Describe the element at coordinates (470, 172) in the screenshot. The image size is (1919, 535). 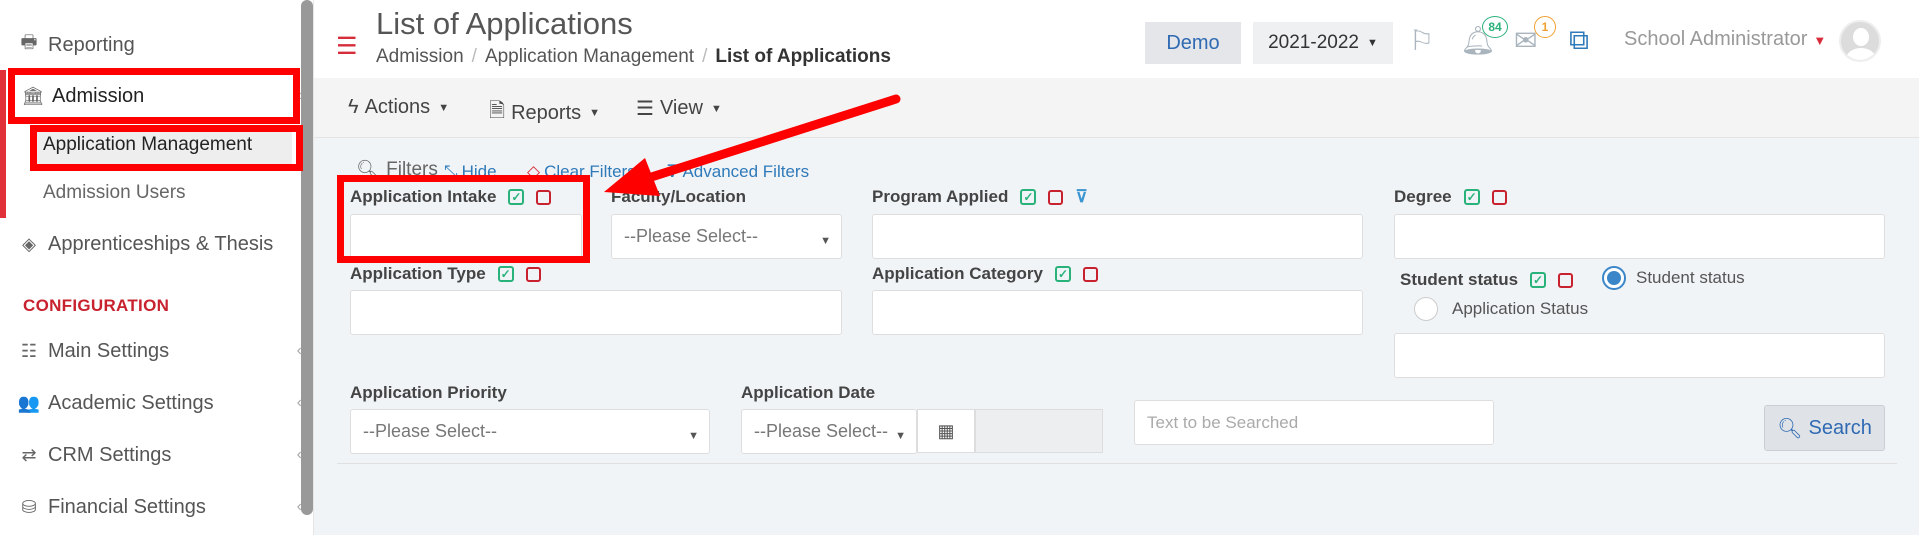
I see `hide-filters-link: ⤡ Hide` at that location.